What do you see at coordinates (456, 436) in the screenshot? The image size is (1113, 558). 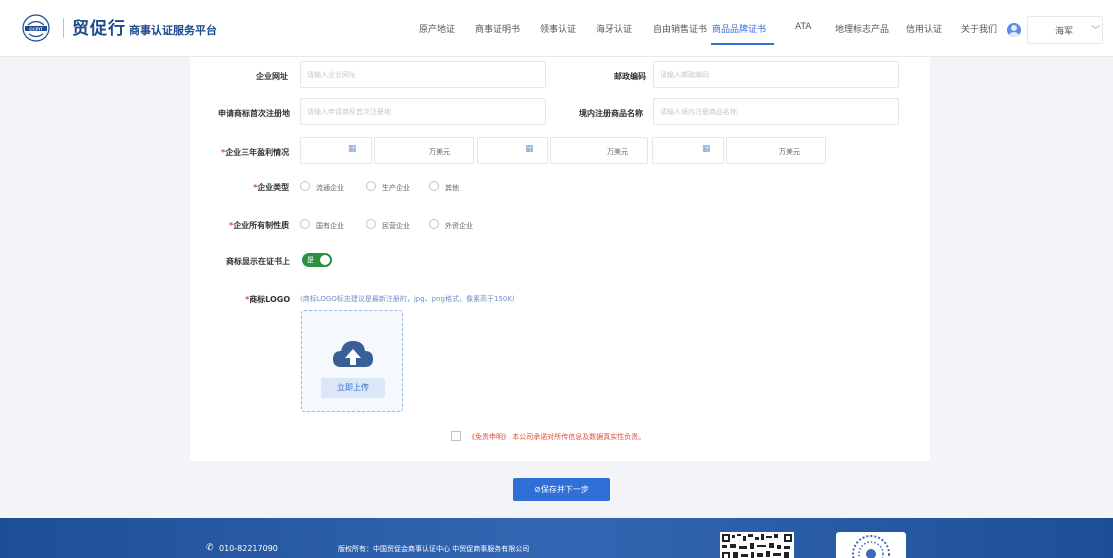 I see `agreement-checkbox` at bounding box center [456, 436].